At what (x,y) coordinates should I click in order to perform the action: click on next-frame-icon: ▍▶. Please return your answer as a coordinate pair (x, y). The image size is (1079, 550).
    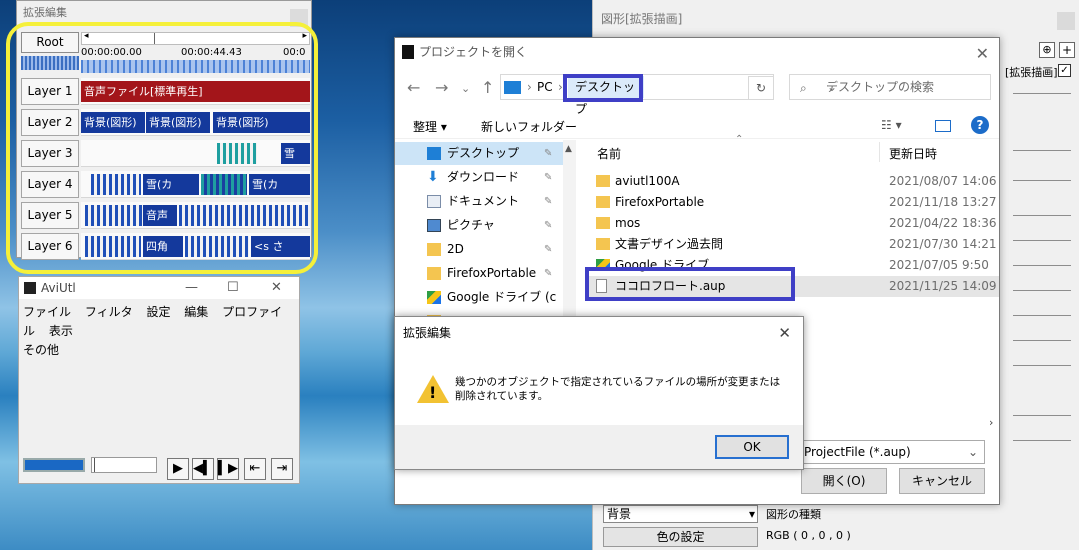
    Looking at the image, I should click on (228, 469).